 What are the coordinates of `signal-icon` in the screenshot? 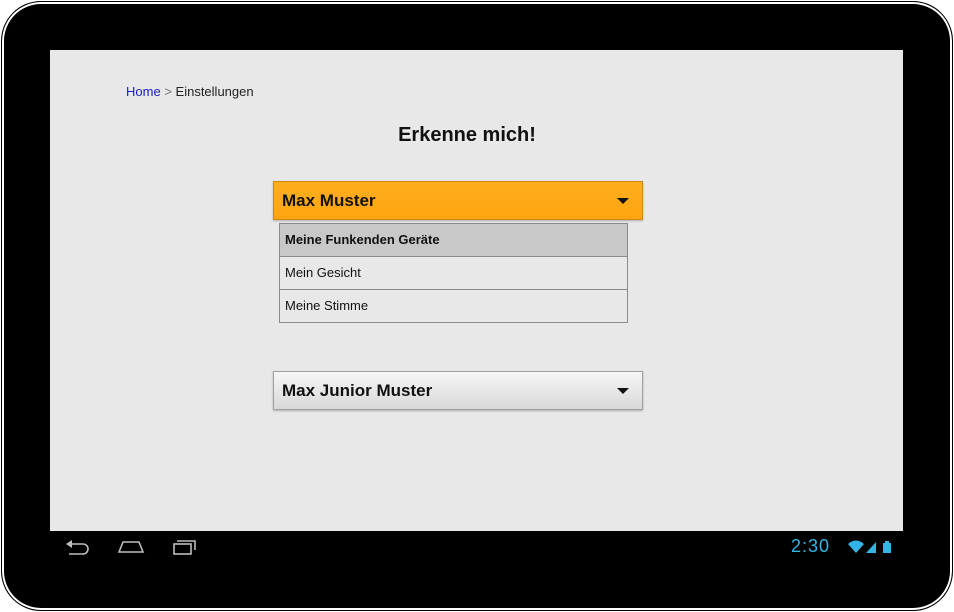 It's located at (871, 547).